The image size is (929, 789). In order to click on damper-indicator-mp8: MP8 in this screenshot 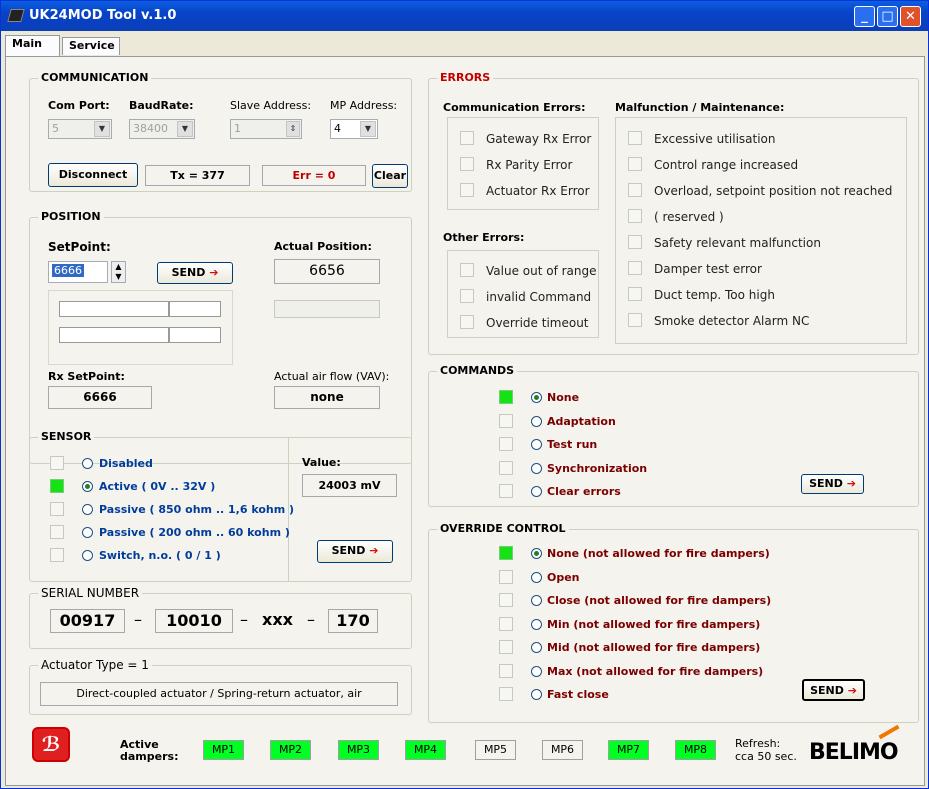, I will do `click(695, 750)`.